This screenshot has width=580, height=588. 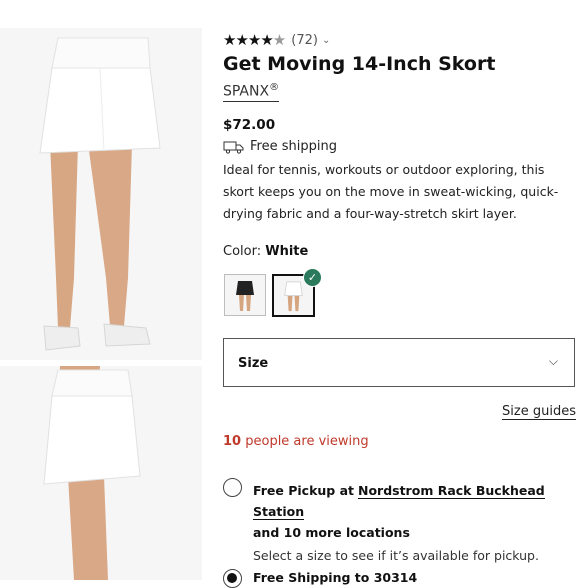 I want to click on shipping-radio, so click(x=232, y=578).